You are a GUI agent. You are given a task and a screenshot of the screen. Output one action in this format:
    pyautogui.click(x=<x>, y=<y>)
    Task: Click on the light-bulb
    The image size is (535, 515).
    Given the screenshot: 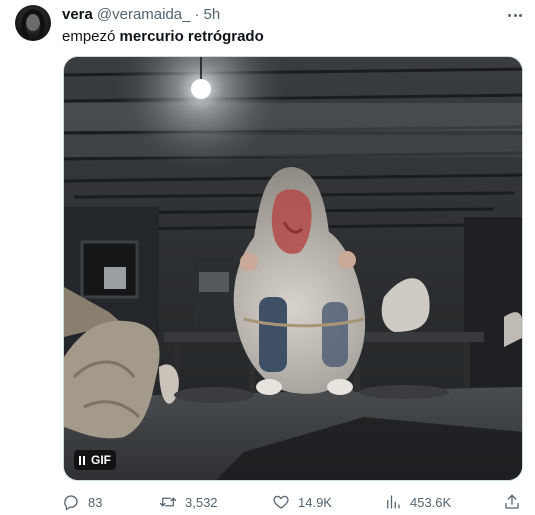 What is the action you would take?
    pyautogui.click(x=201, y=89)
    